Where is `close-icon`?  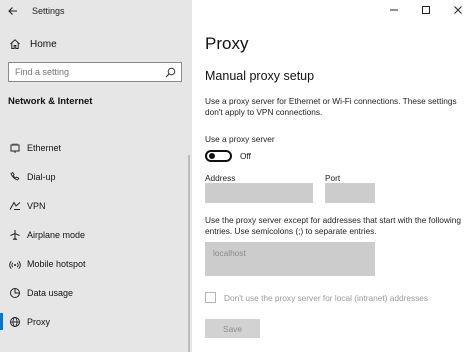
close-icon is located at coordinates (458, 10).